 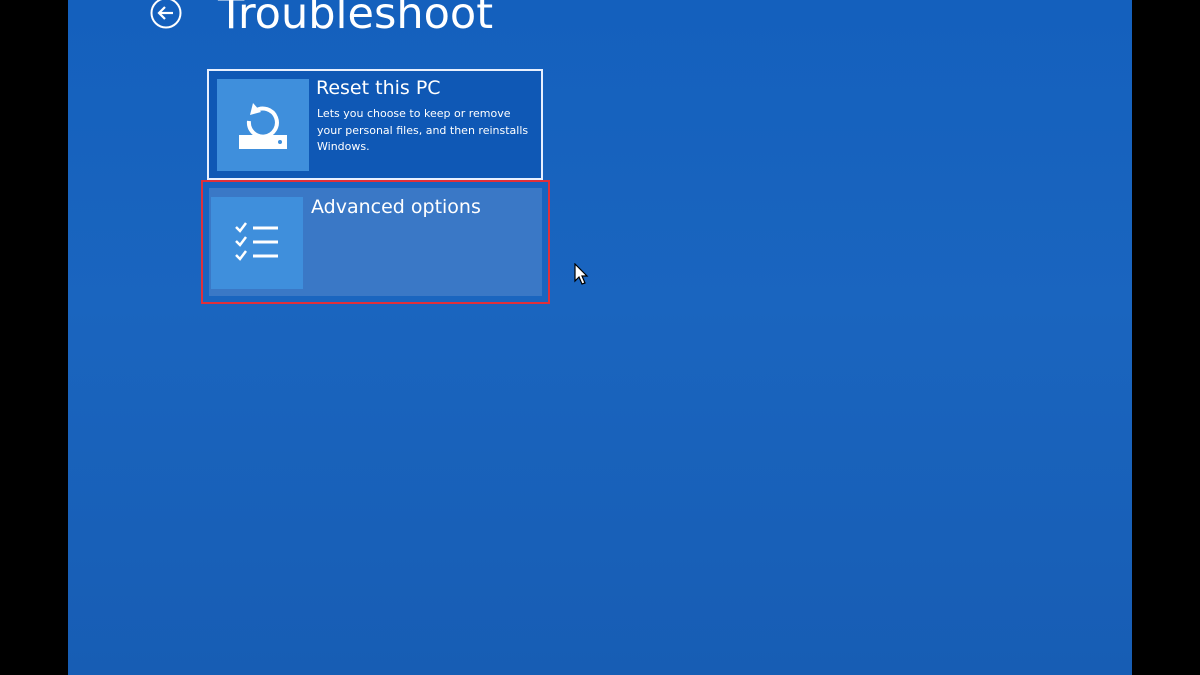 I want to click on tile-body: Advanced options, so click(x=375, y=242).